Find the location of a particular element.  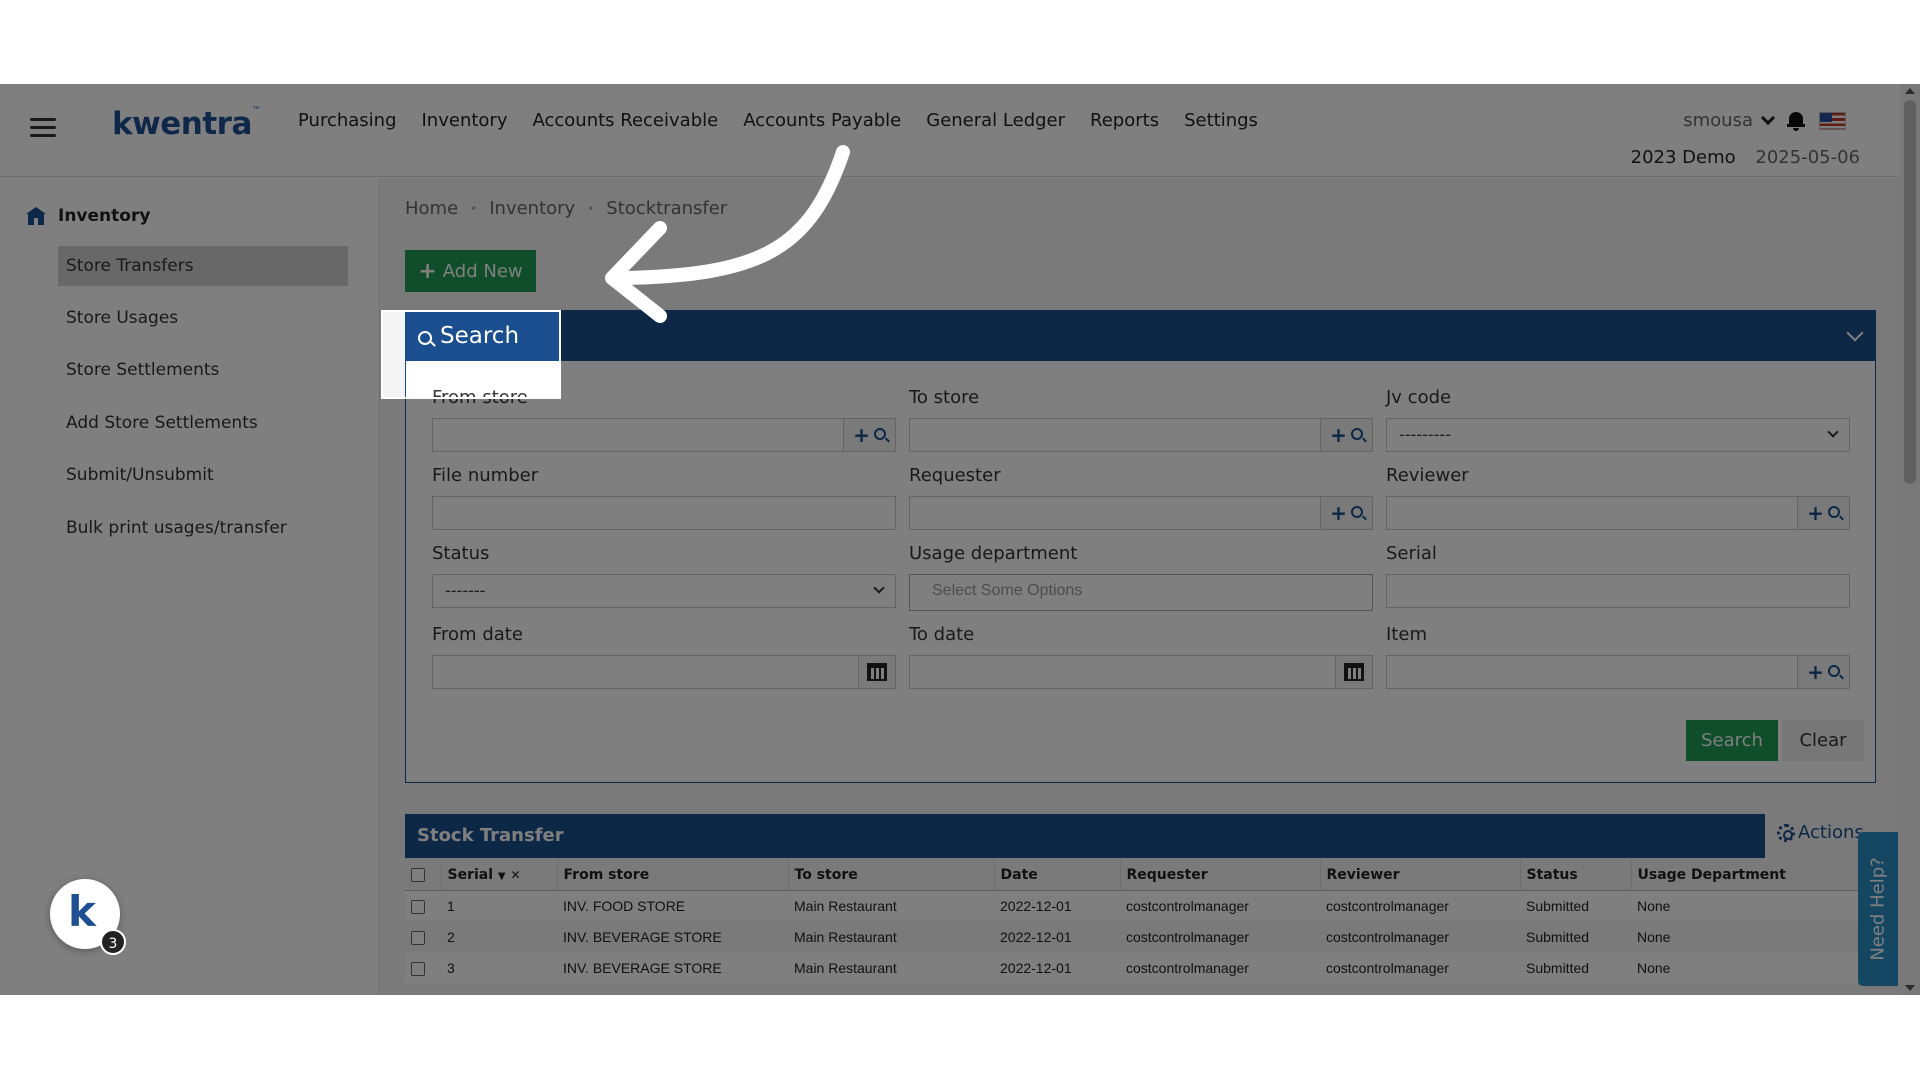

jv-code-select: --------- is located at coordinates (1618, 435).